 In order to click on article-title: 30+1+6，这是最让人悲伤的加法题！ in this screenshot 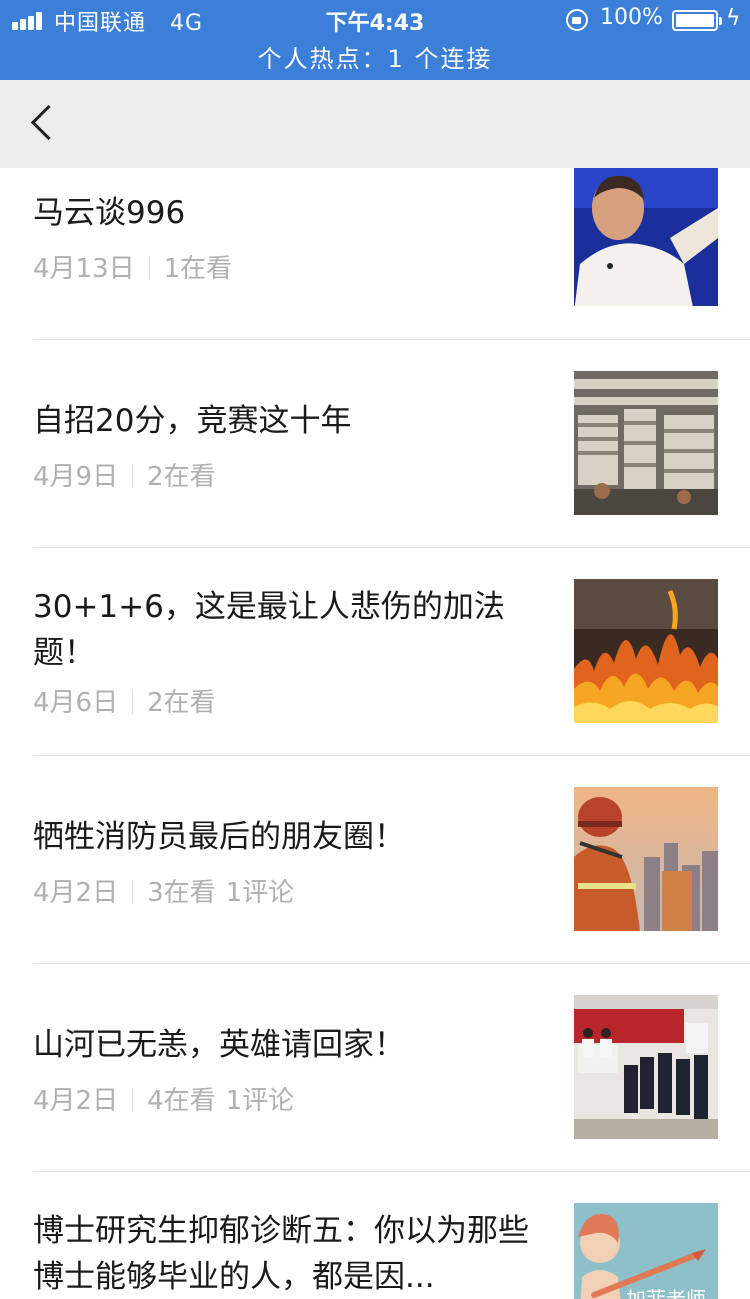, I will do `click(269, 630)`.